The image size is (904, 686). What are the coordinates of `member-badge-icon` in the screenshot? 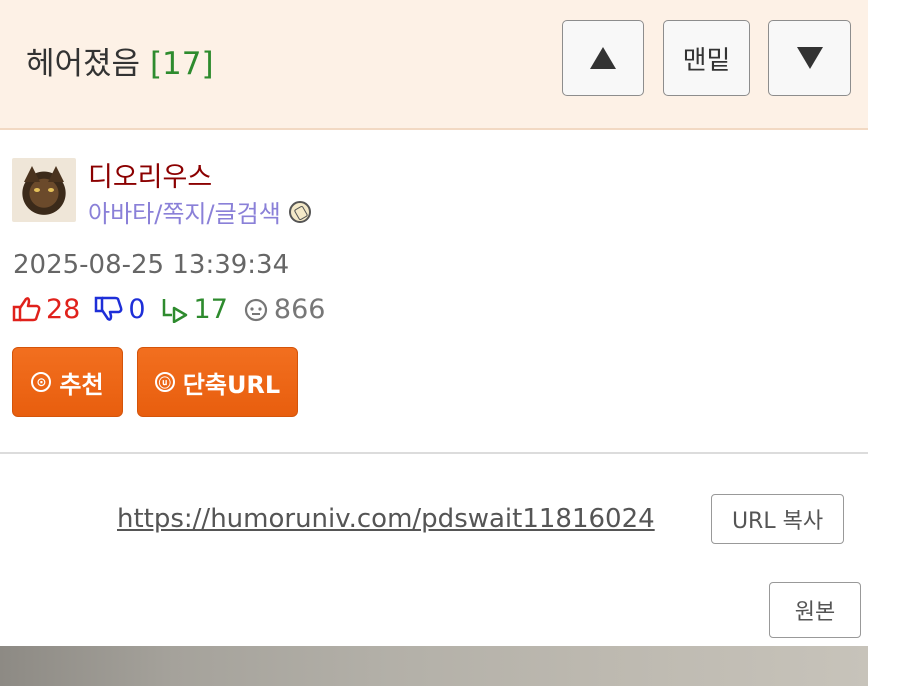 It's located at (299, 211).